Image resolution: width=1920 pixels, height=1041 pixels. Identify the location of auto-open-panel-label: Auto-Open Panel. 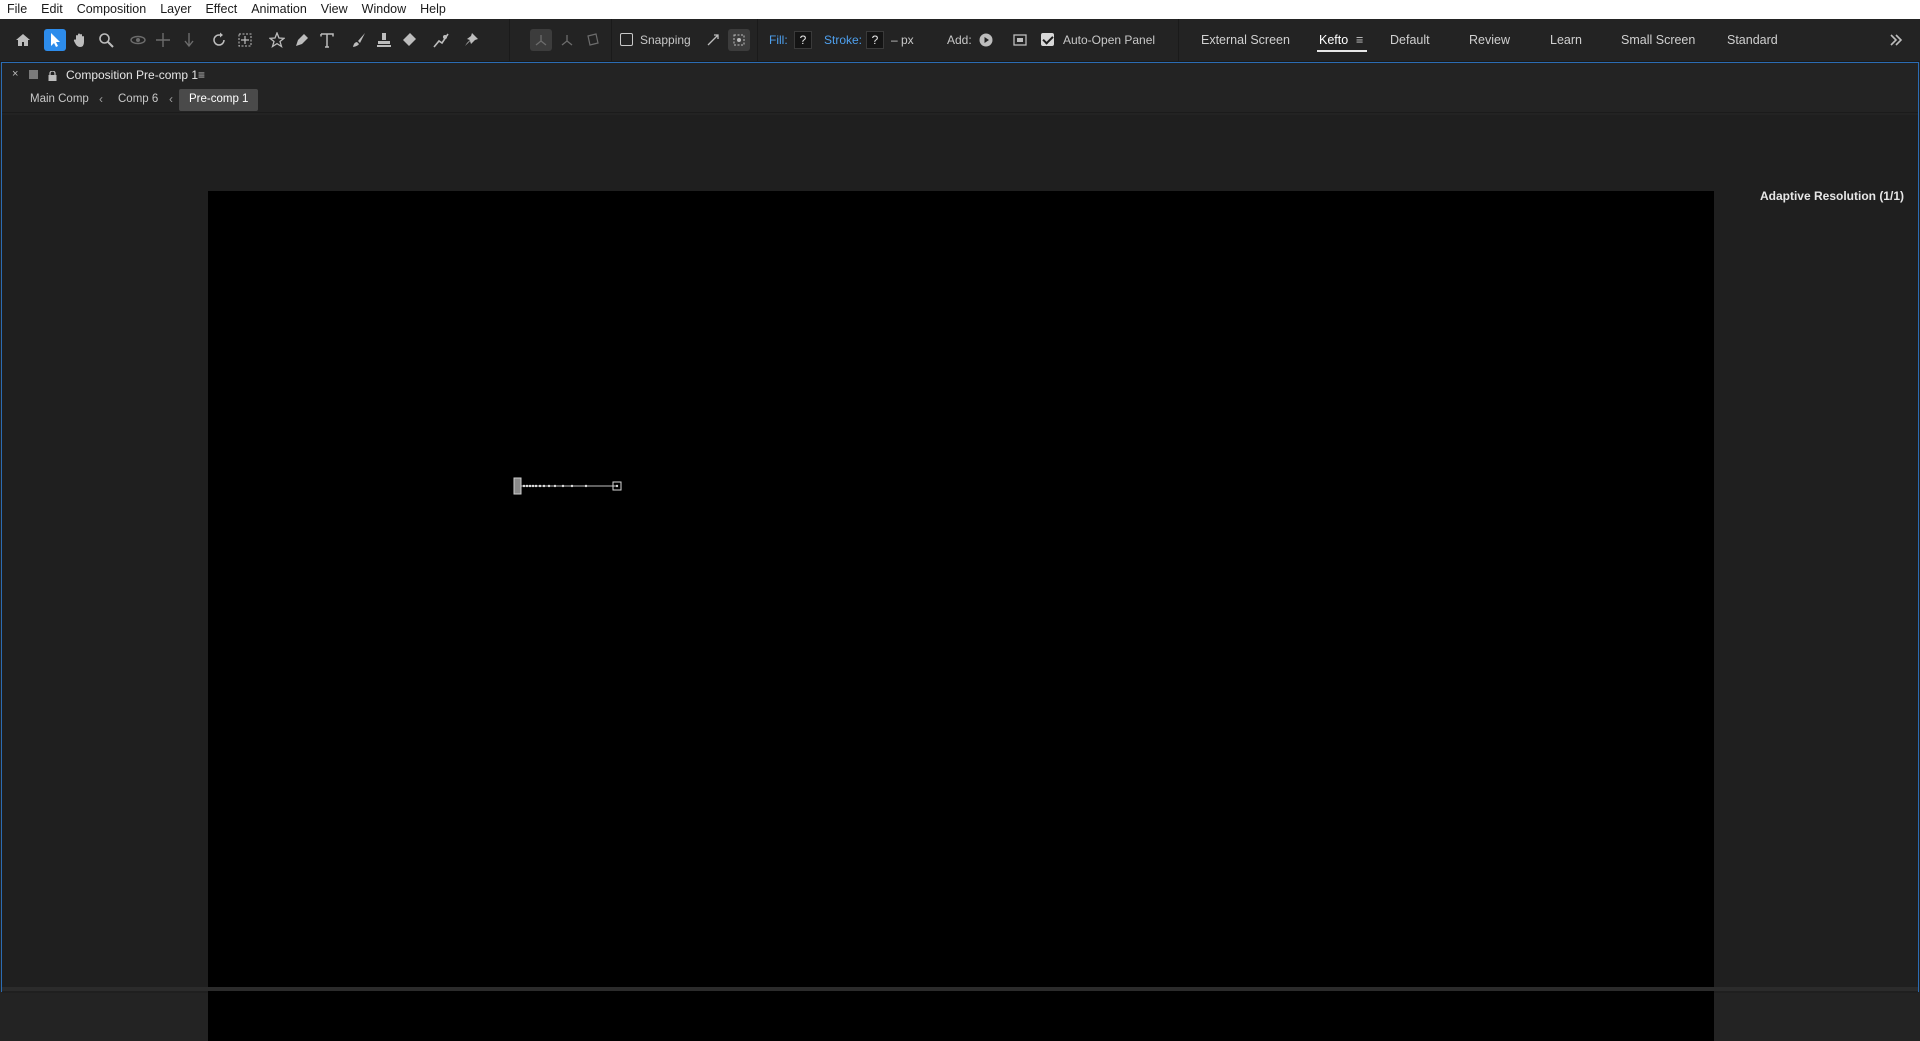
(1109, 40).